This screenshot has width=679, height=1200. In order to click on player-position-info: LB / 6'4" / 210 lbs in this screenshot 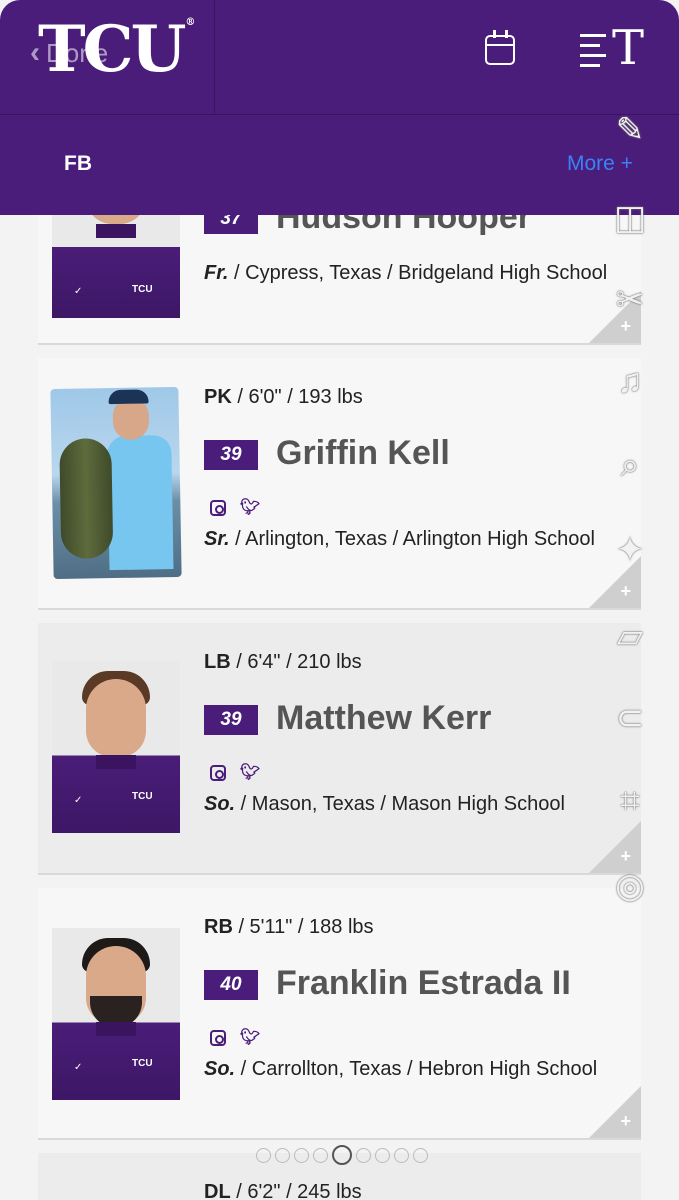, I will do `click(283, 662)`.